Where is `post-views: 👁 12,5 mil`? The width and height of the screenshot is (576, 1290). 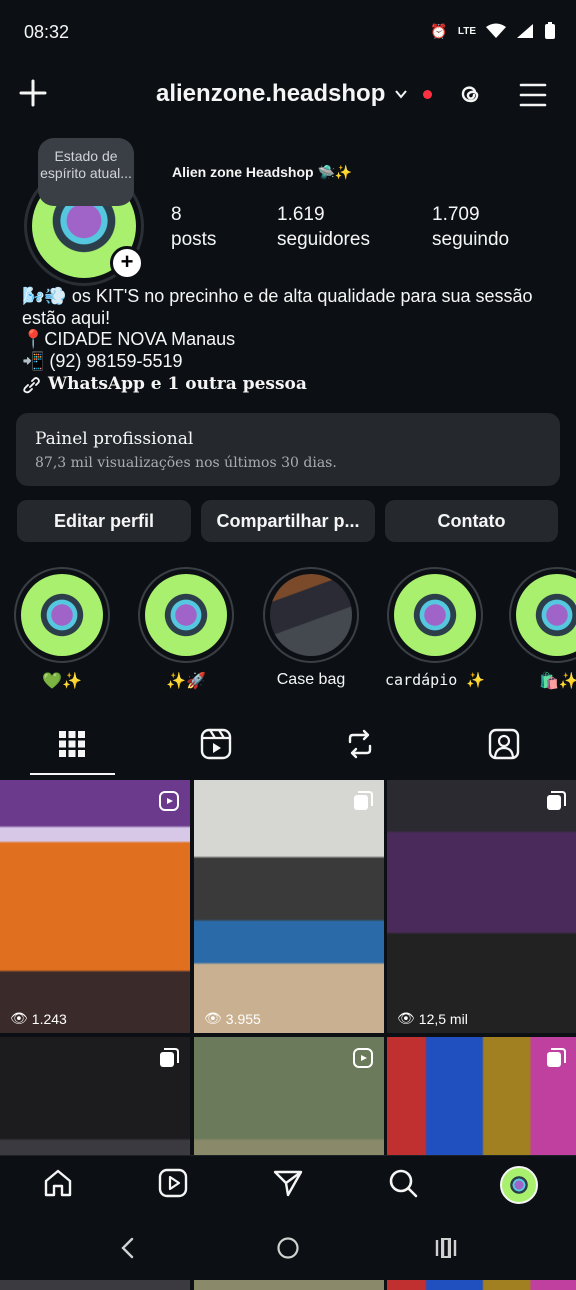
post-views: 👁 12,5 mil is located at coordinates (432, 1018).